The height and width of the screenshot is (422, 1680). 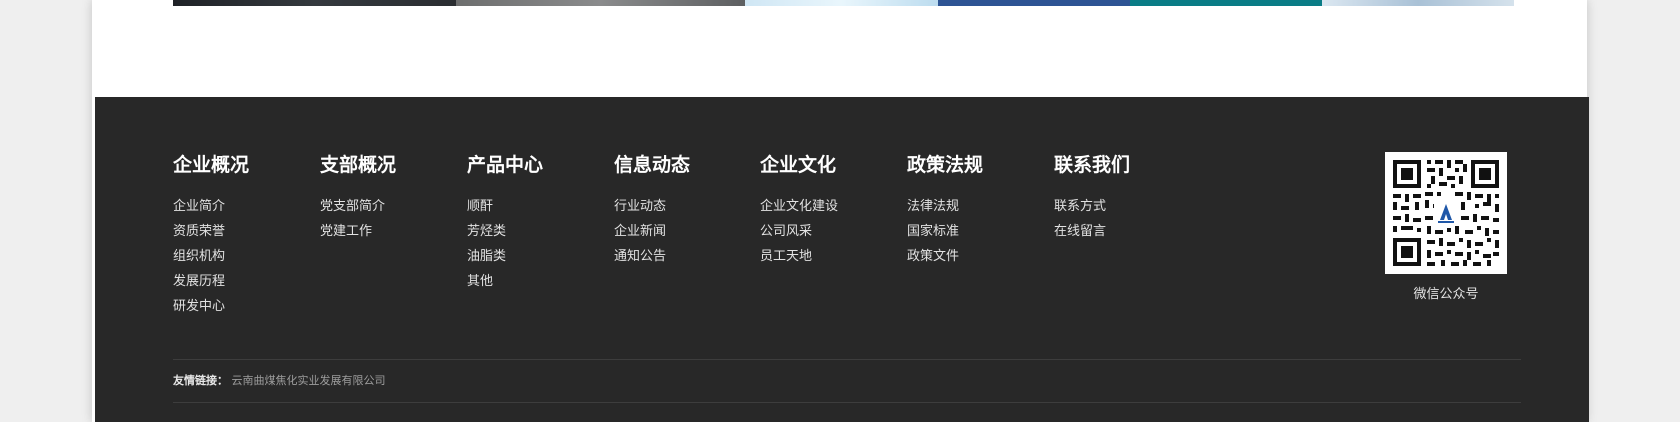 What do you see at coordinates (652, 256) in the screenshot?
I see `footer-nav-link: 通知公告` at bounding box center [652, 256].